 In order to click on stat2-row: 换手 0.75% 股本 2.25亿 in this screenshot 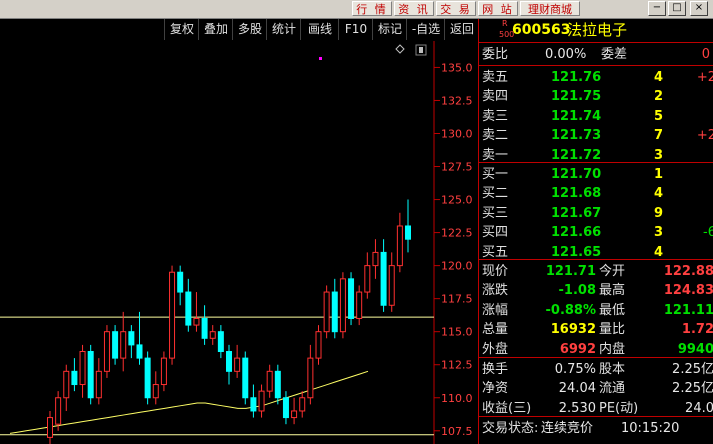, I will do `click(596, 369)`.